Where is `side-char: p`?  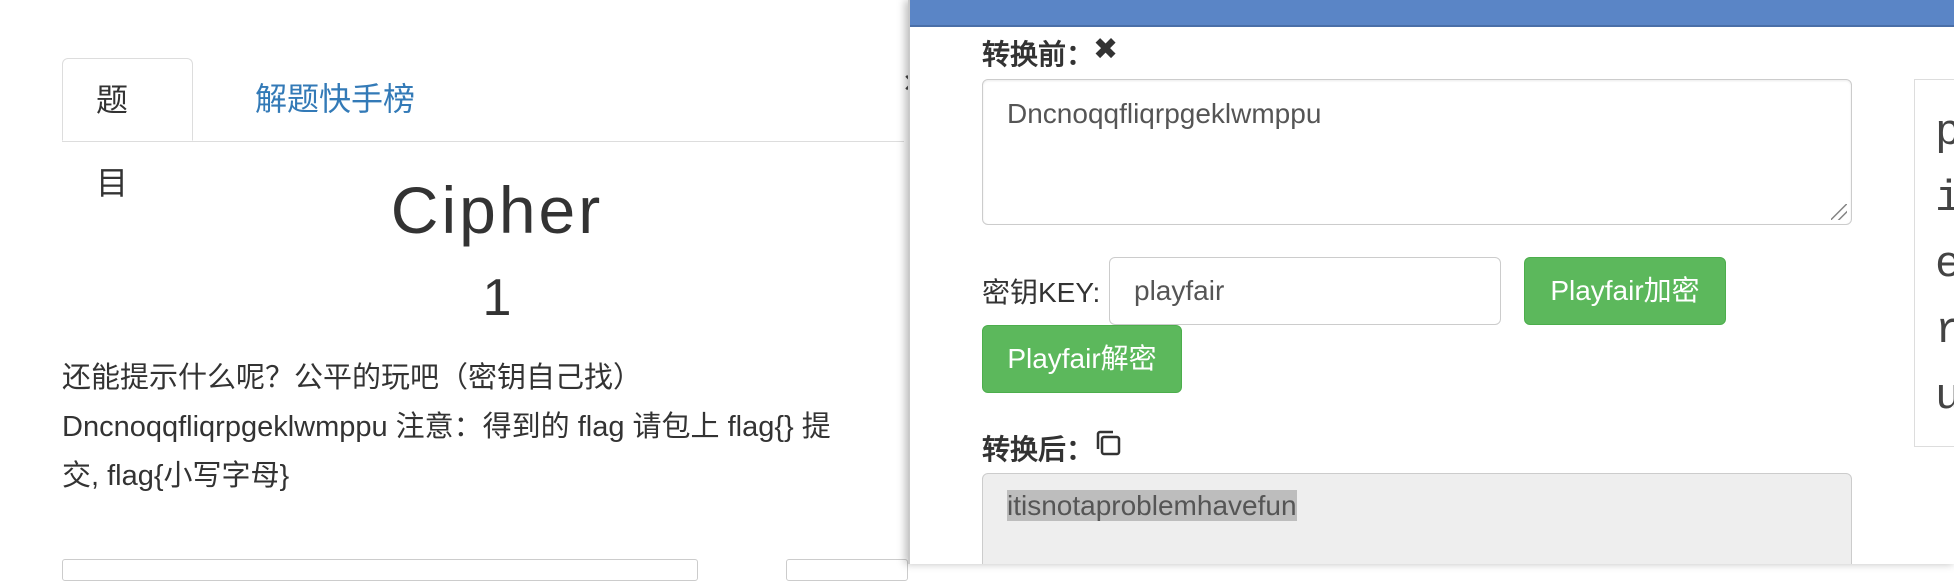
side-char: p is located at coordinates (1944, 133).